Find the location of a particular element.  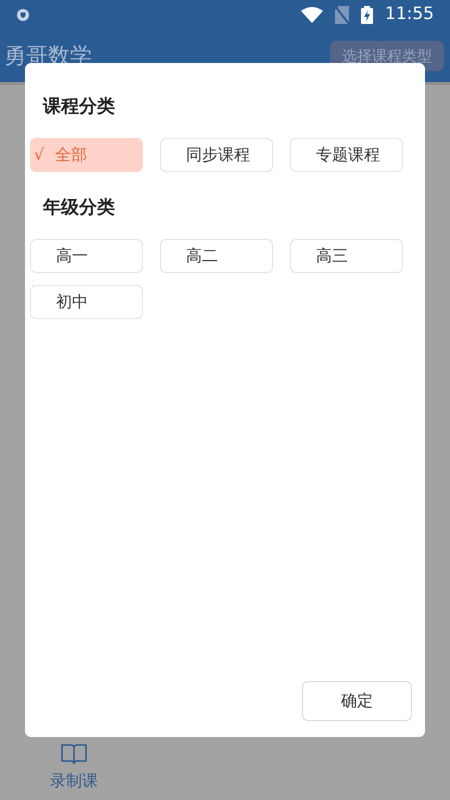

shield-icon is located at coordinates (23, 15).